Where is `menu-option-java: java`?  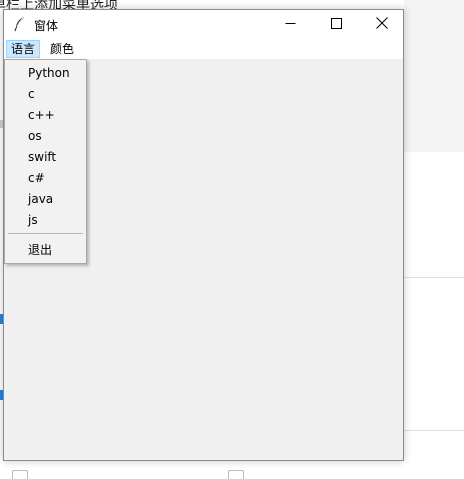 menu-option-java: java is located at coordinates (40, 199).